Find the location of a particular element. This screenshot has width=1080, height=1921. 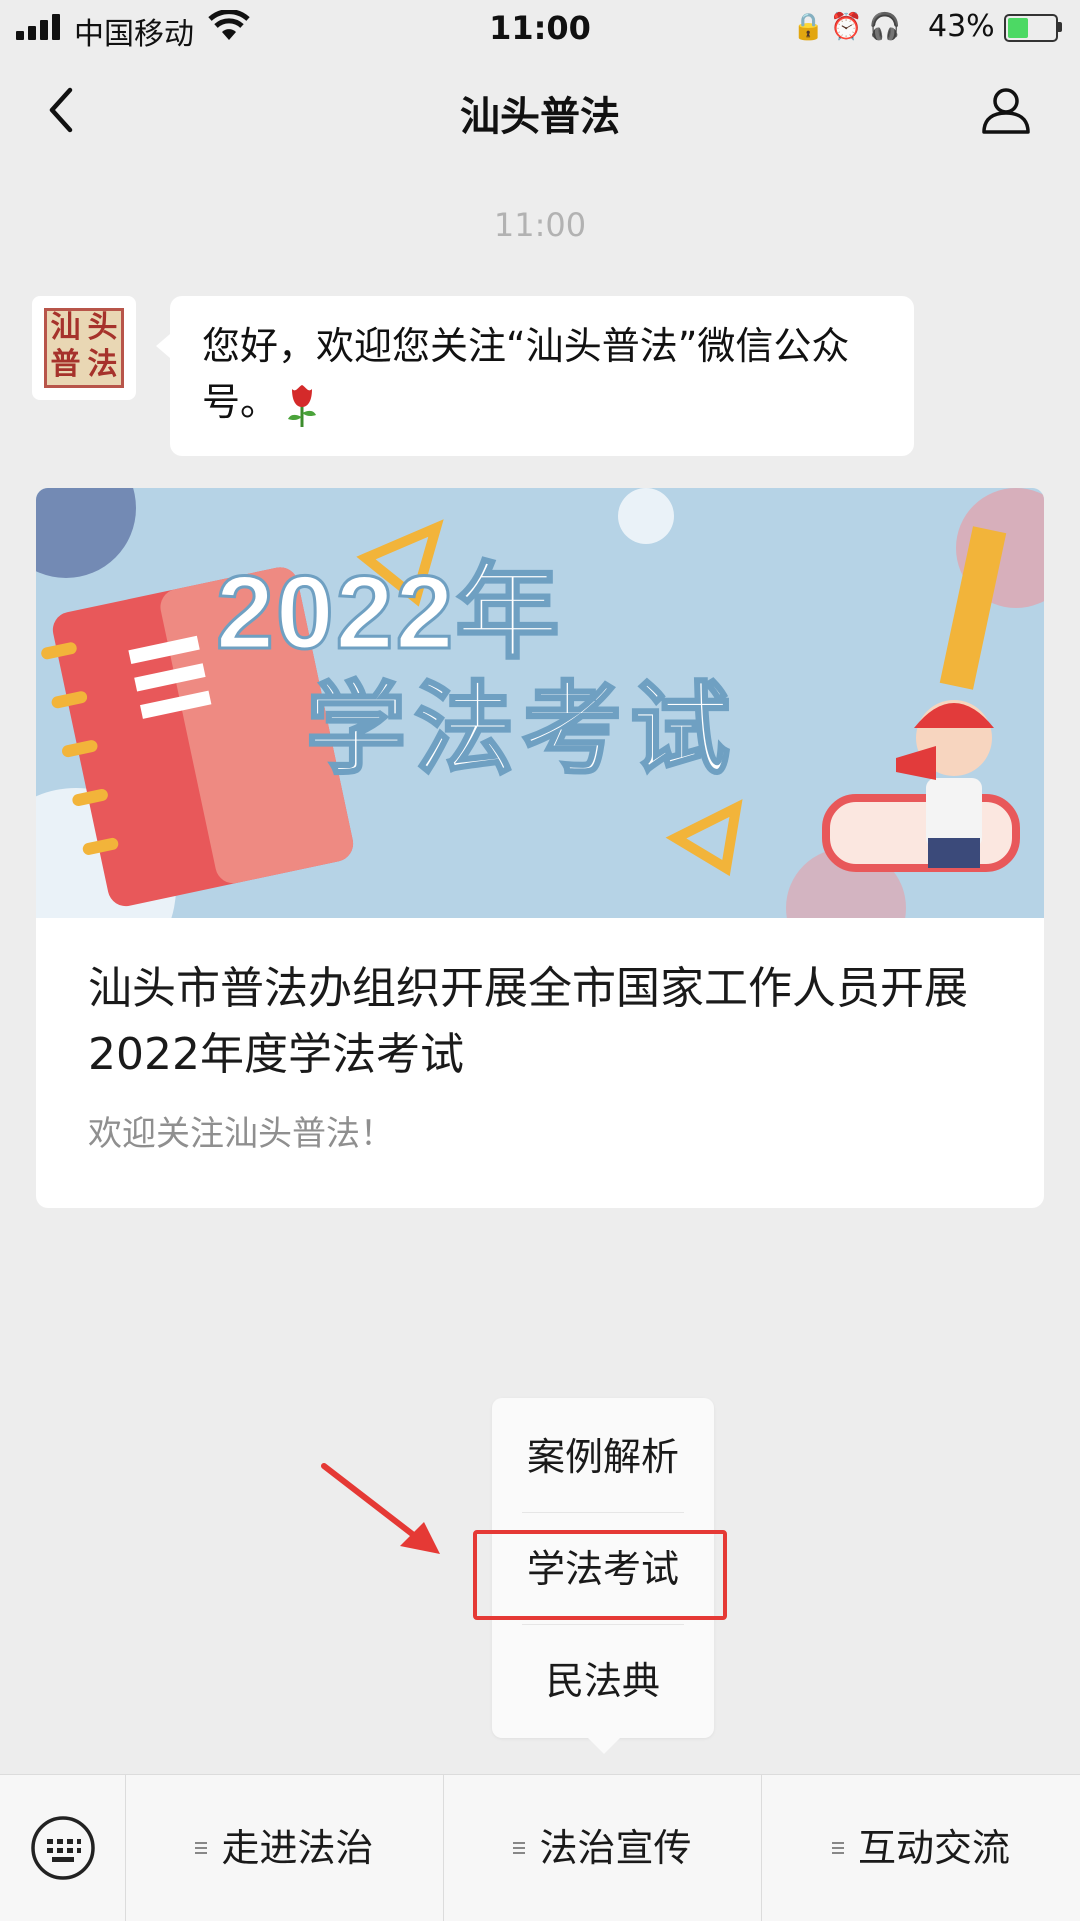

status-bar: 中国移动 11:00 🔒⏰🎧 43% is located at coordinates (540, 28).